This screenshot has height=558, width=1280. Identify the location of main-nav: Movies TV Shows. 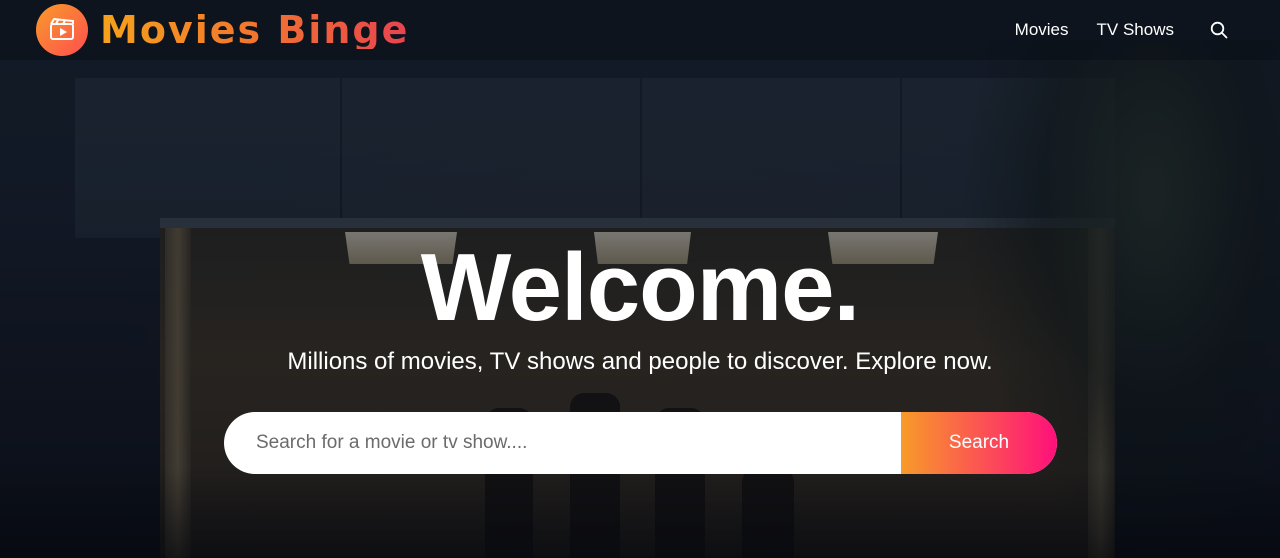
(1122, 30).